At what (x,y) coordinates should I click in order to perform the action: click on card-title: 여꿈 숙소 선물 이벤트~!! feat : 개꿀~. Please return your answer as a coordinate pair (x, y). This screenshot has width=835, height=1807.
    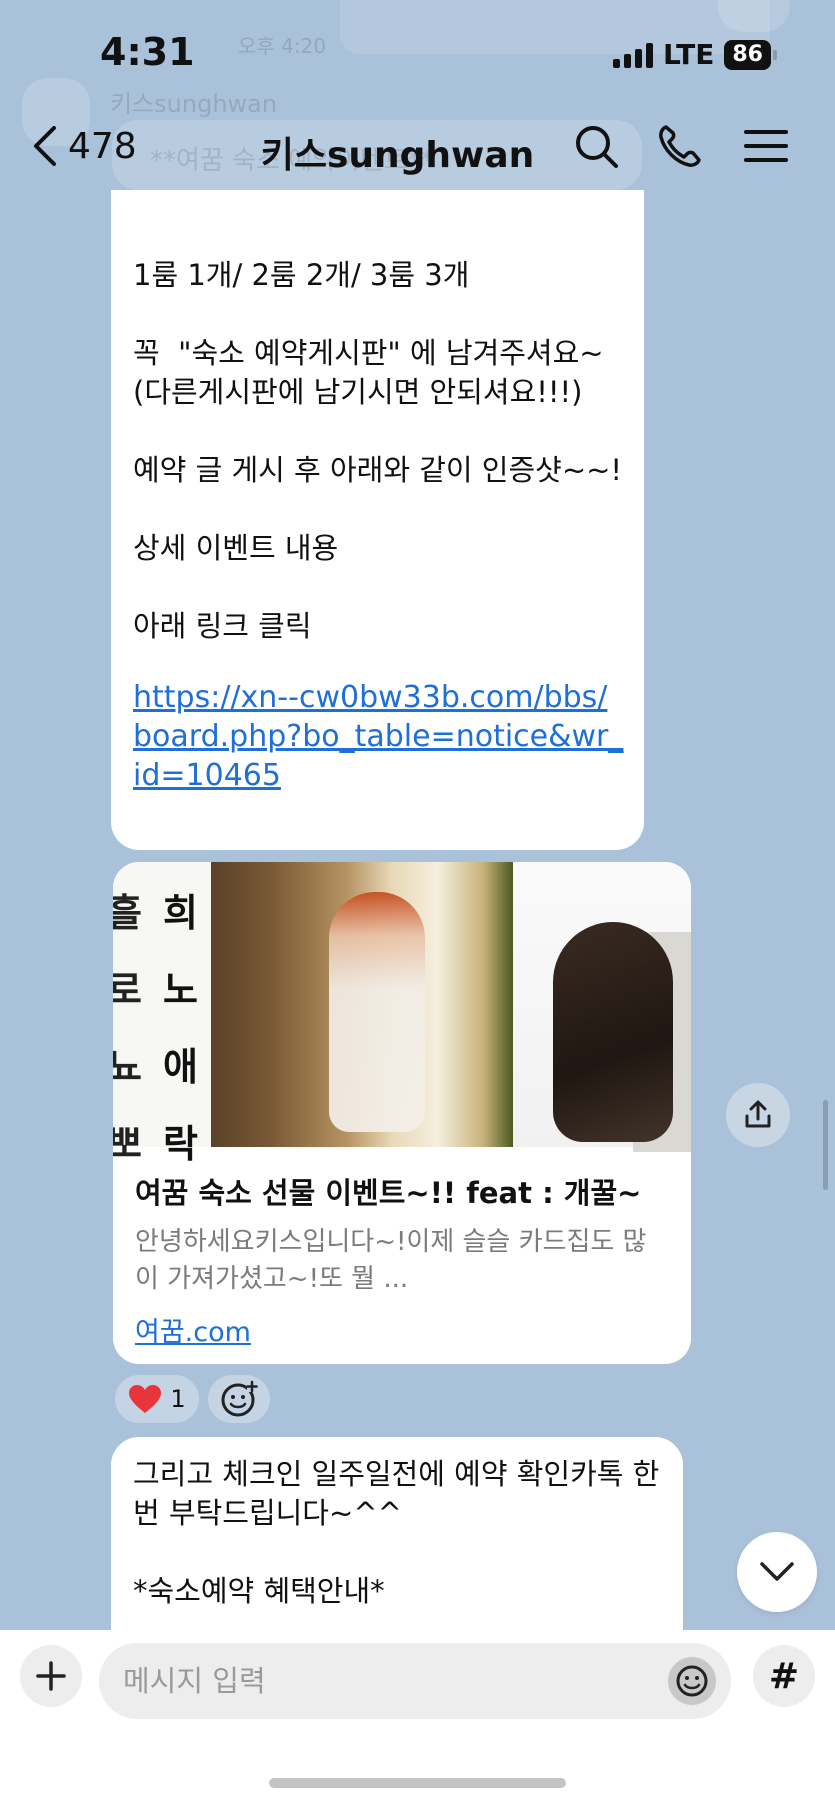
    Looking at the image, I should click on (388, 1193).